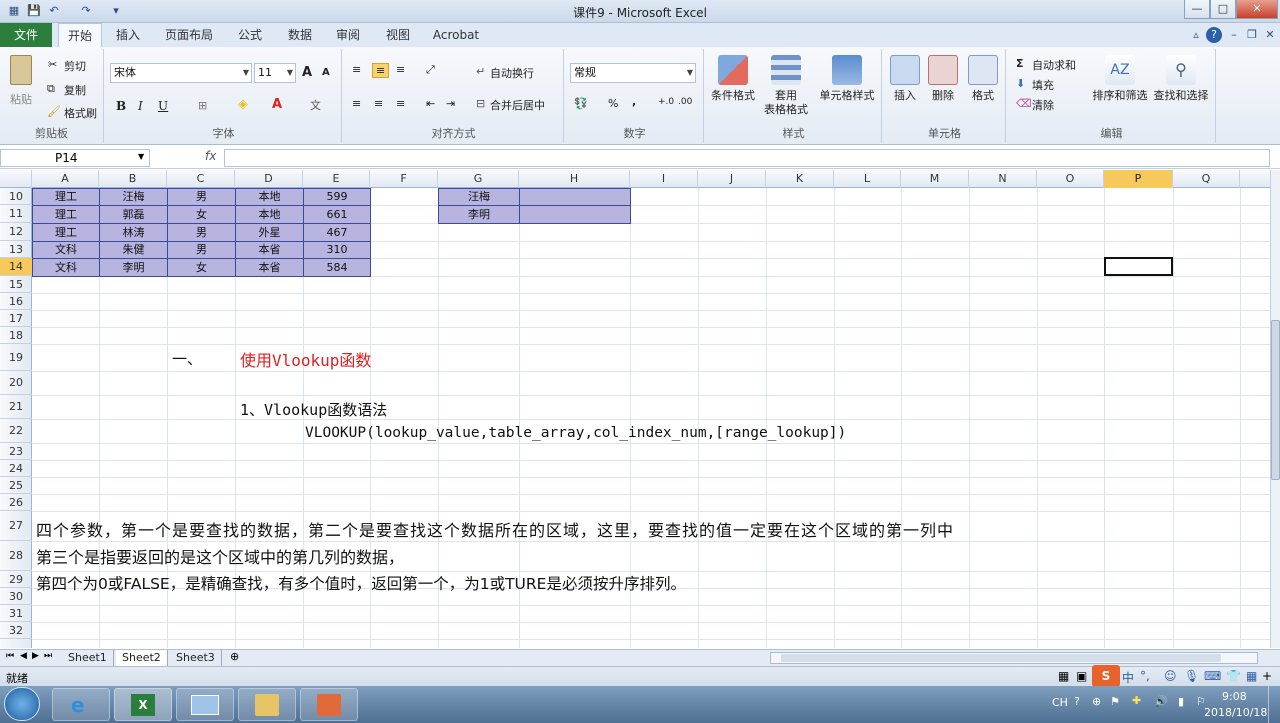  I want to click on paste-icon, so click(21, 70).